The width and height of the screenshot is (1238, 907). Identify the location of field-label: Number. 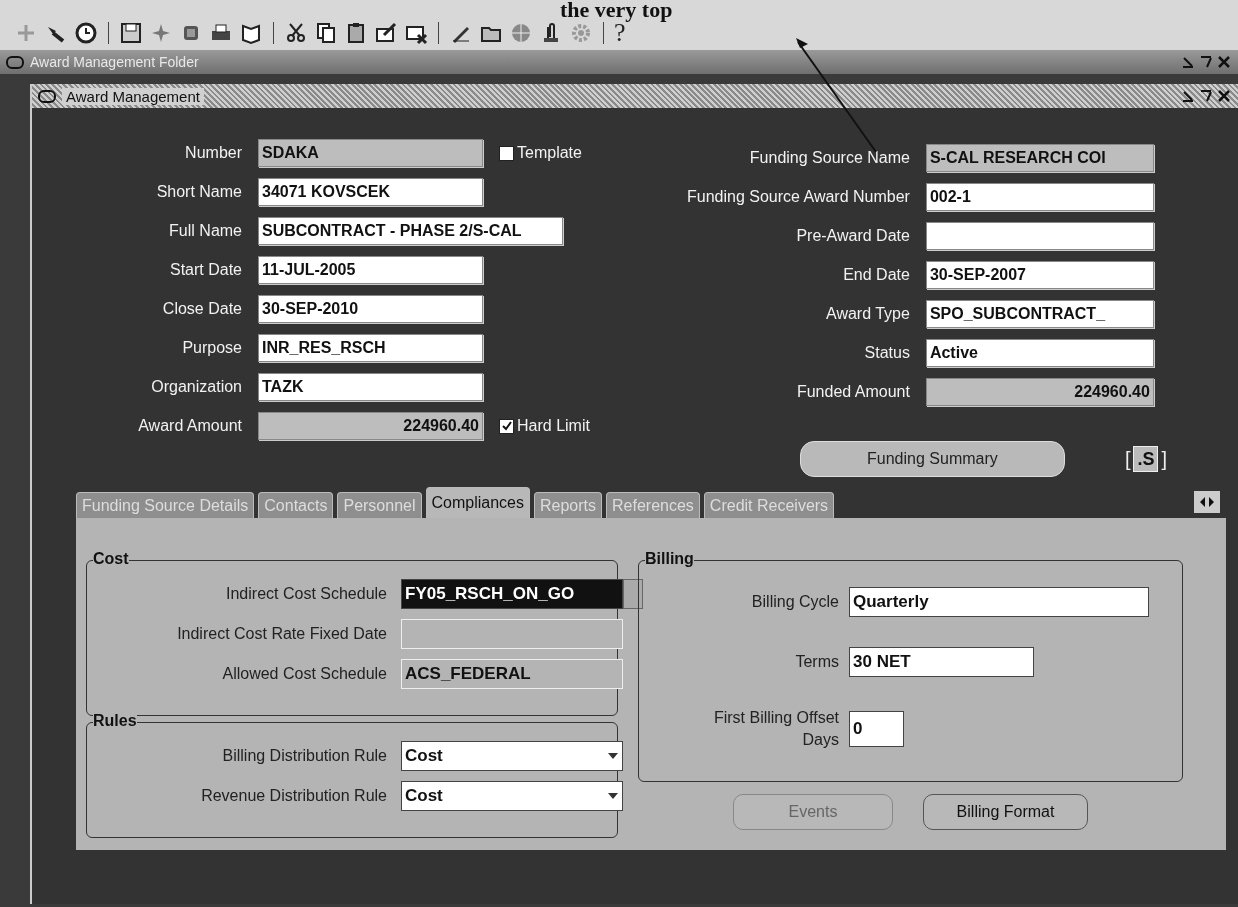
(213, 153).